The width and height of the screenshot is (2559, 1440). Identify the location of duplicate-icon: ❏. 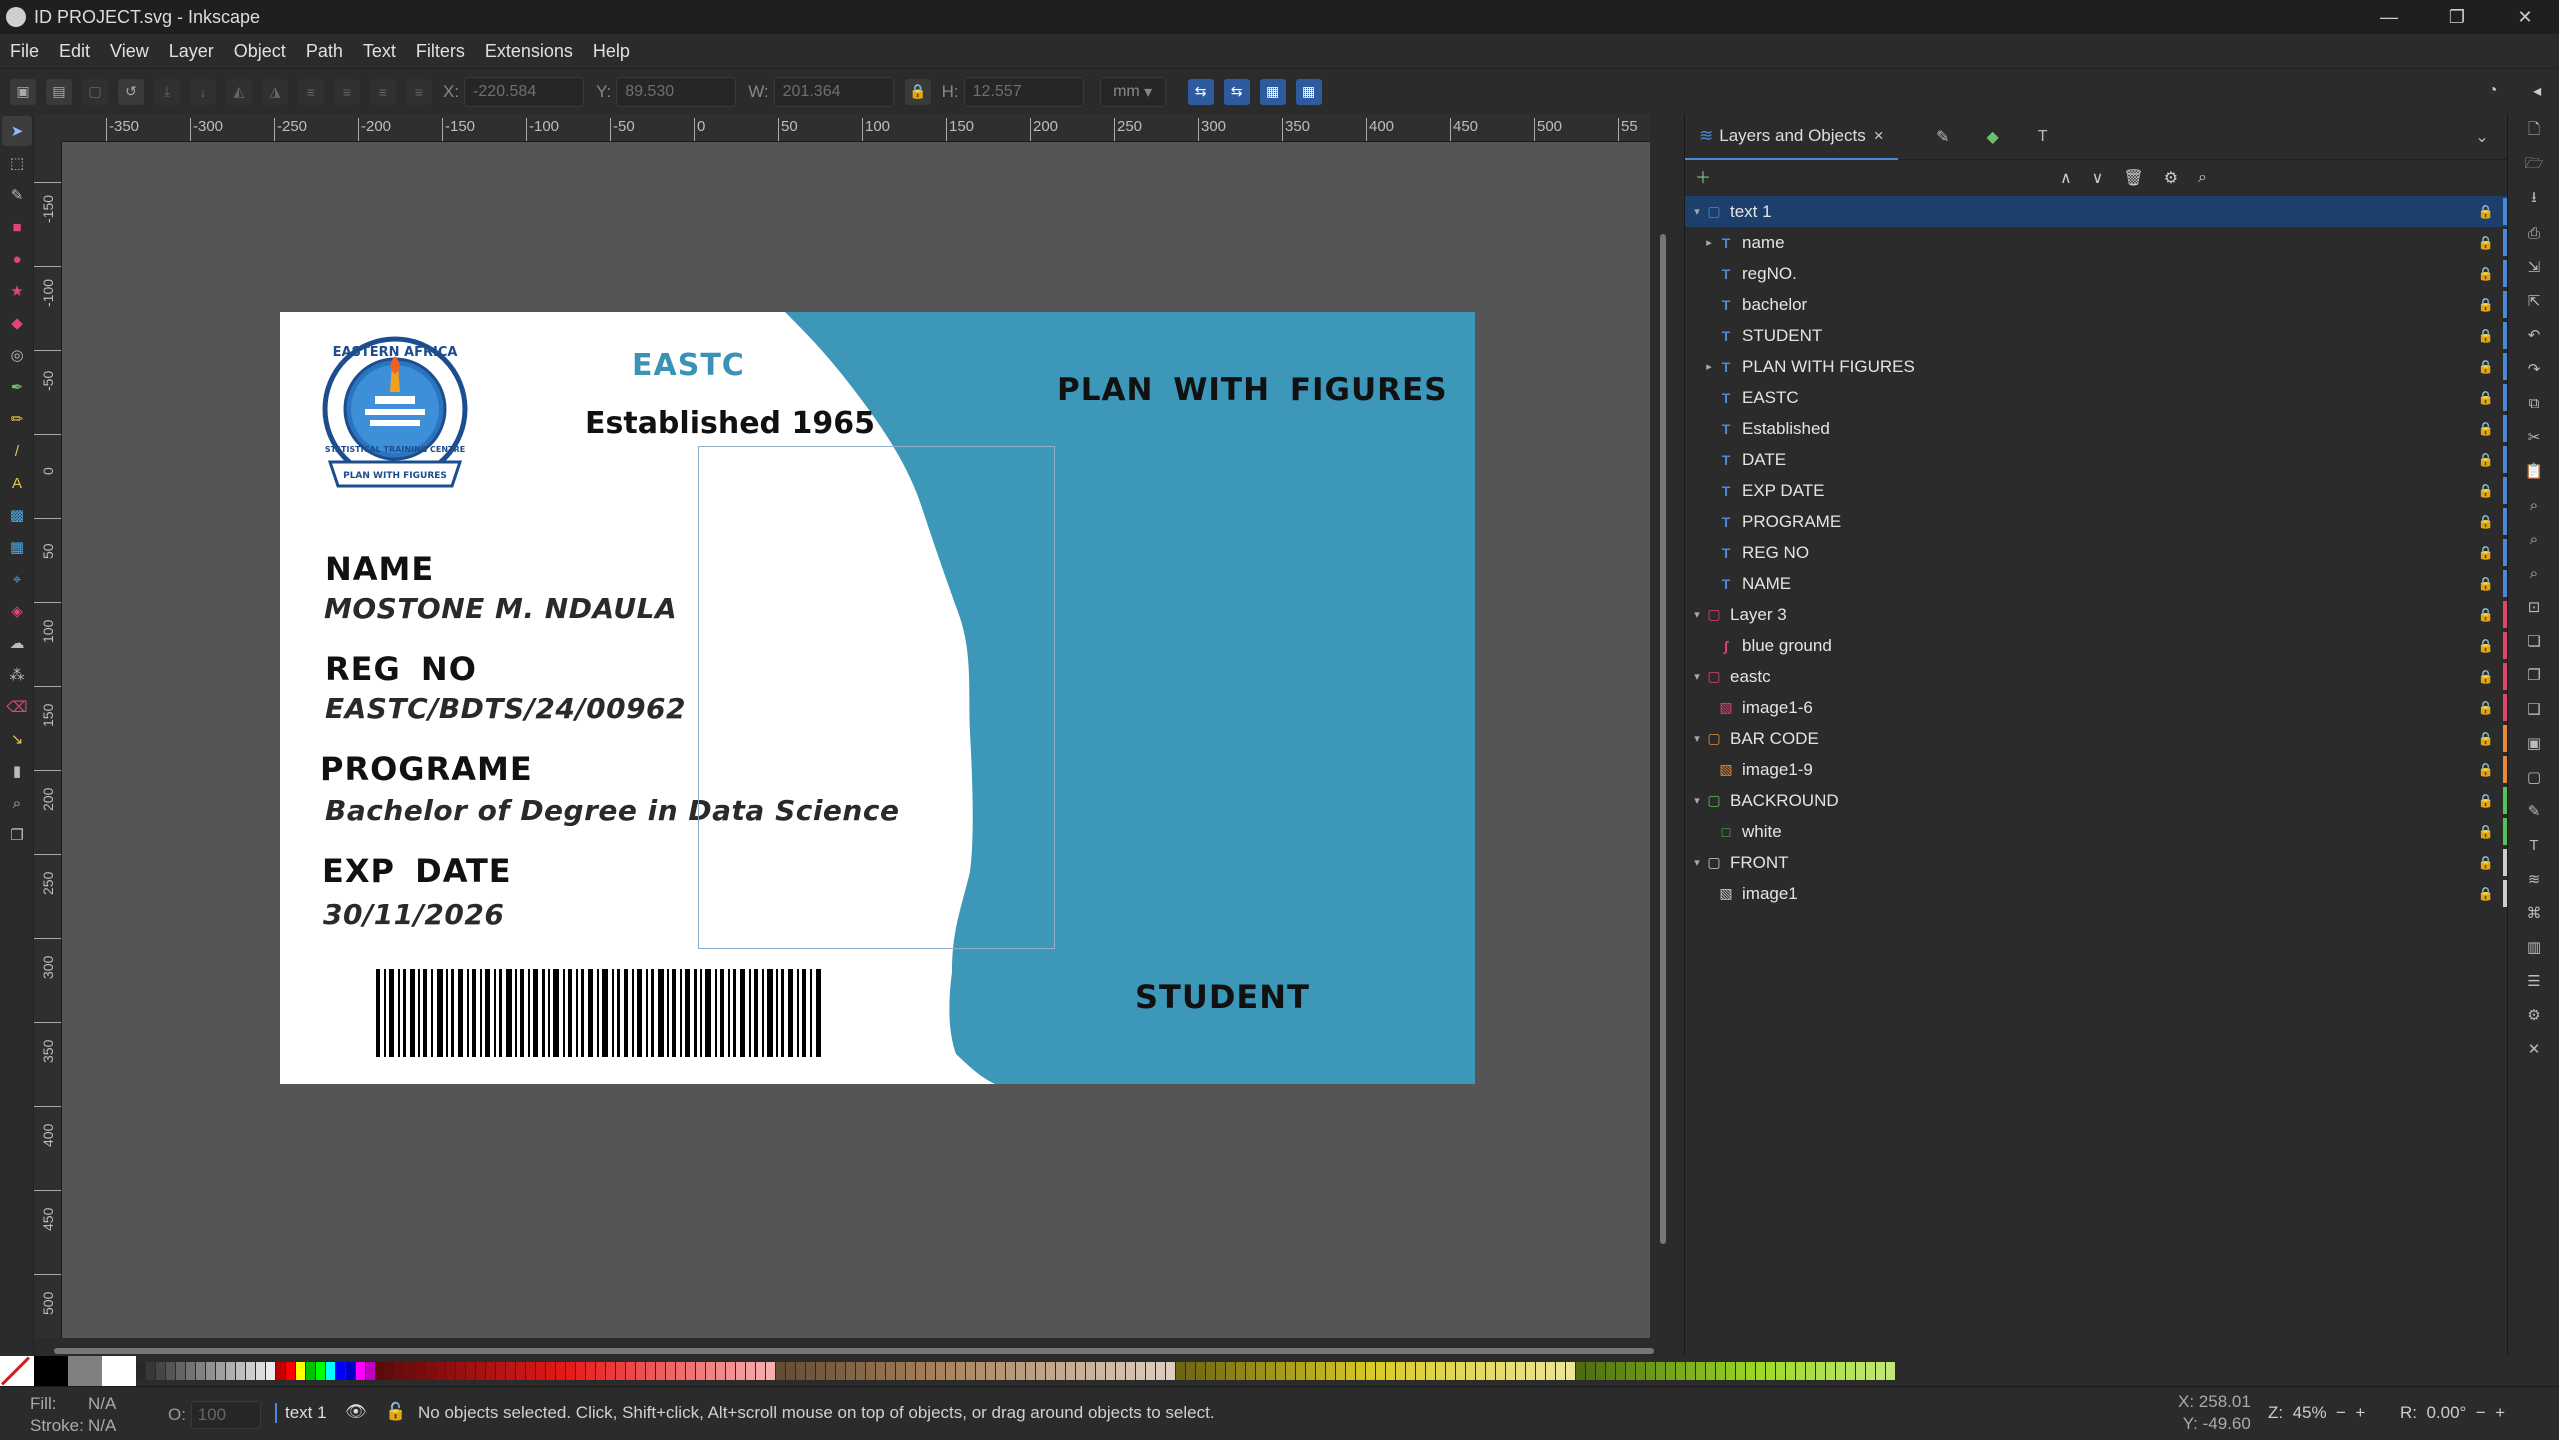
(2533, 641).